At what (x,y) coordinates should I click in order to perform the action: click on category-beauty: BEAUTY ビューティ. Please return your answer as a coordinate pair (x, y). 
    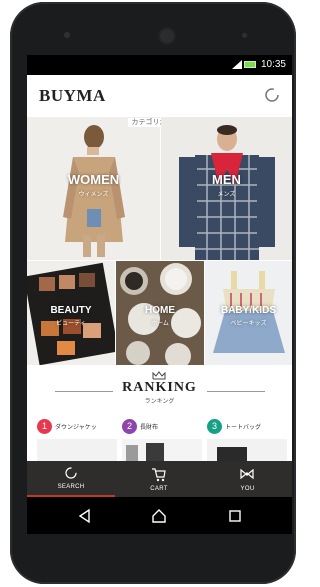
    Looking at the image, I should click on (71, 313).